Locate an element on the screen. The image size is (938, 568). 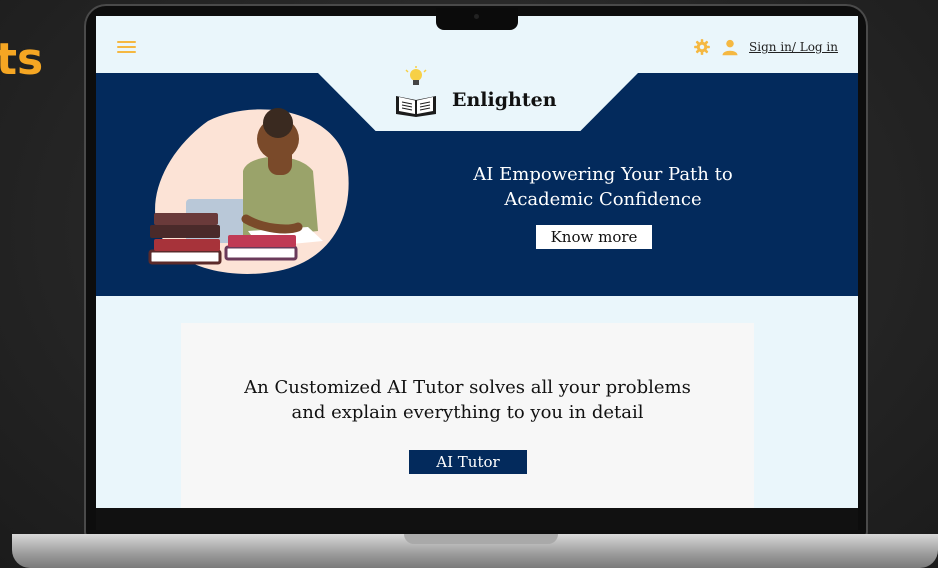
base-groove is located at coordinates (481, 539).